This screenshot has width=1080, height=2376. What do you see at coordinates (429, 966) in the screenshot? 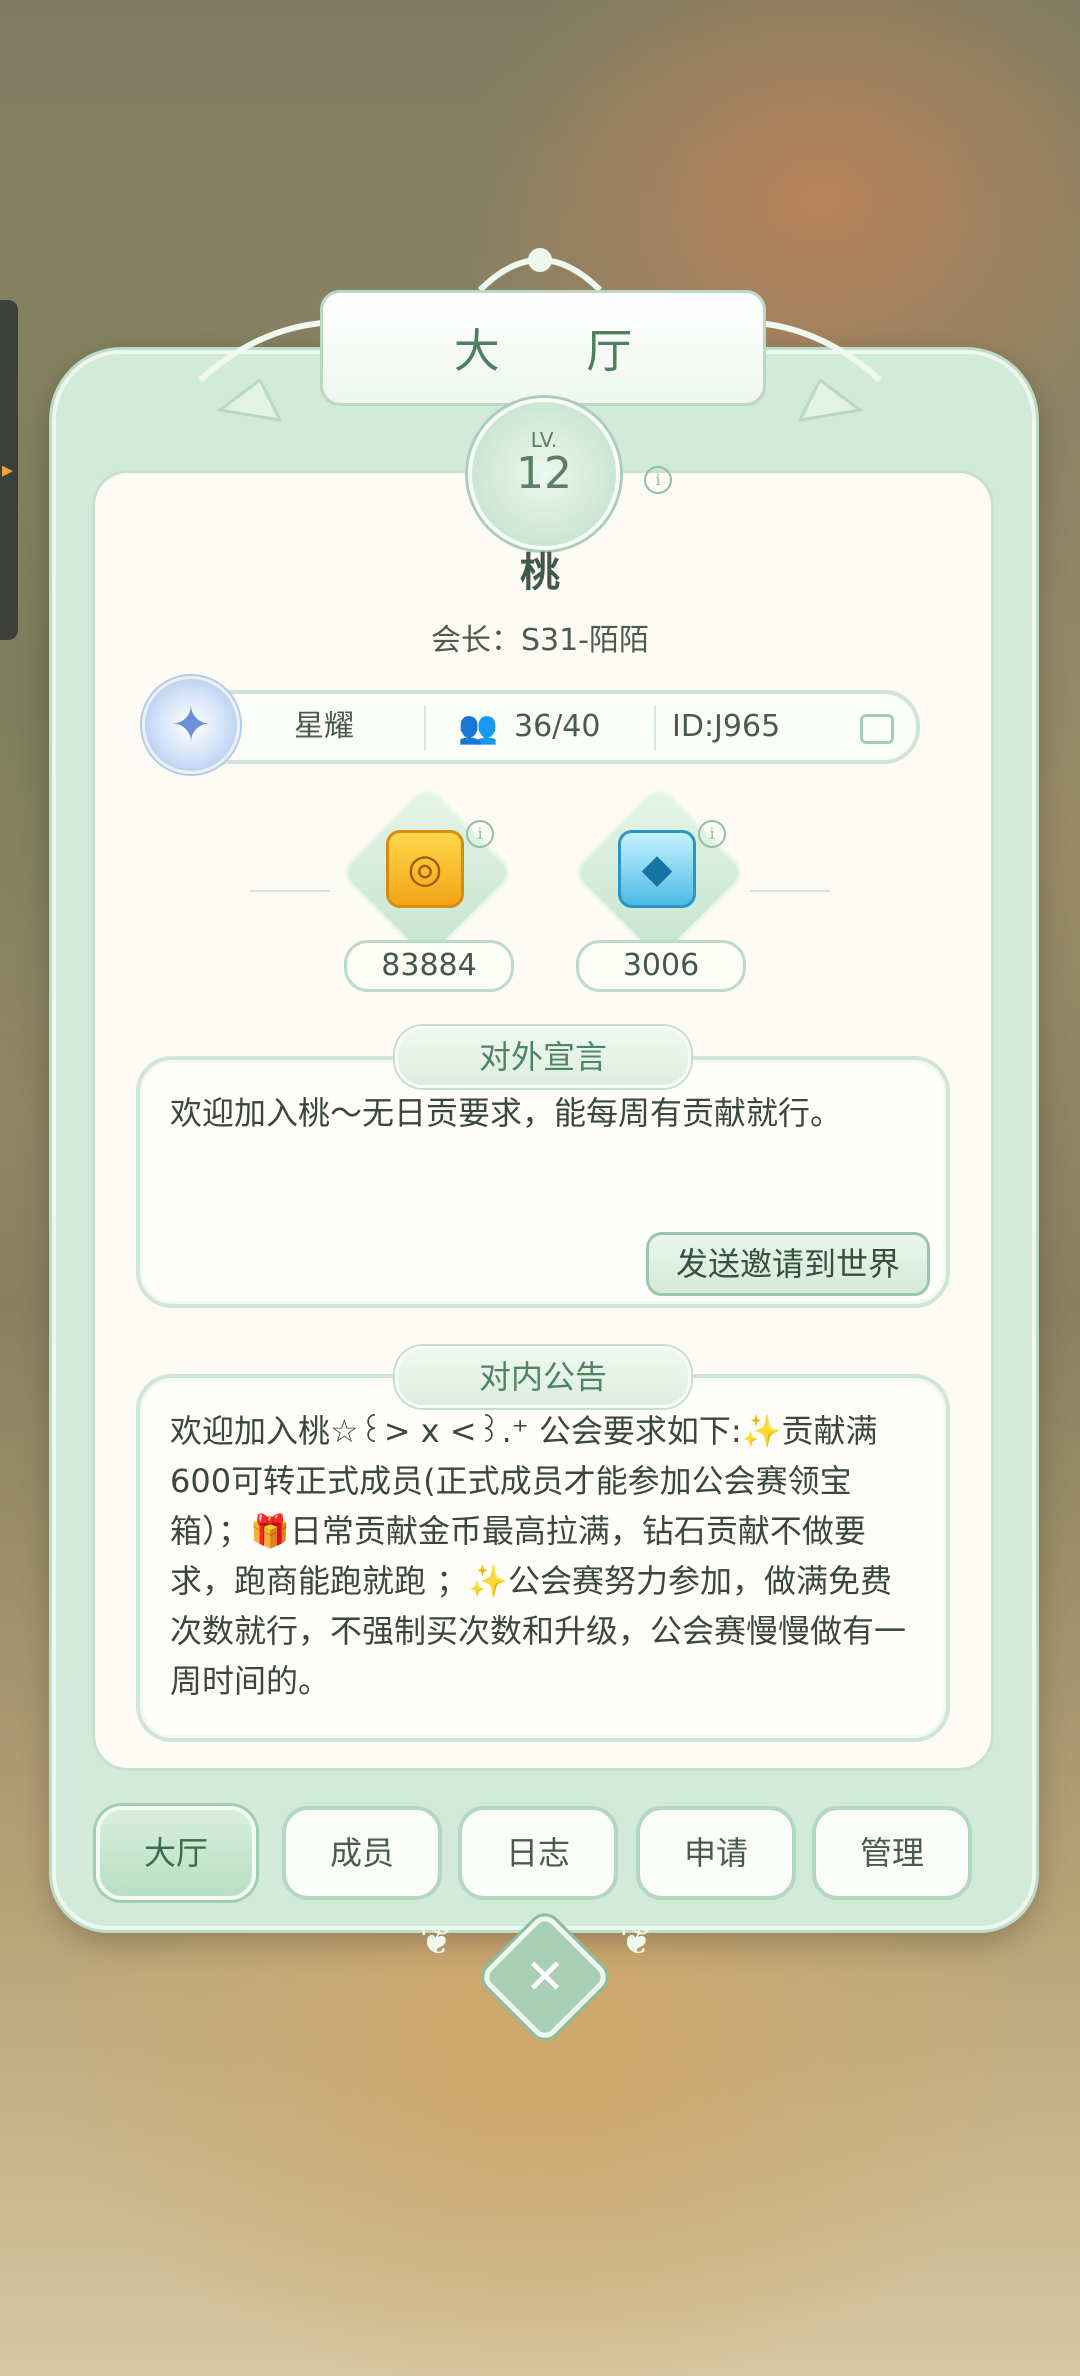
I see `coin-value: 83884` at bounding box center [429, 966].